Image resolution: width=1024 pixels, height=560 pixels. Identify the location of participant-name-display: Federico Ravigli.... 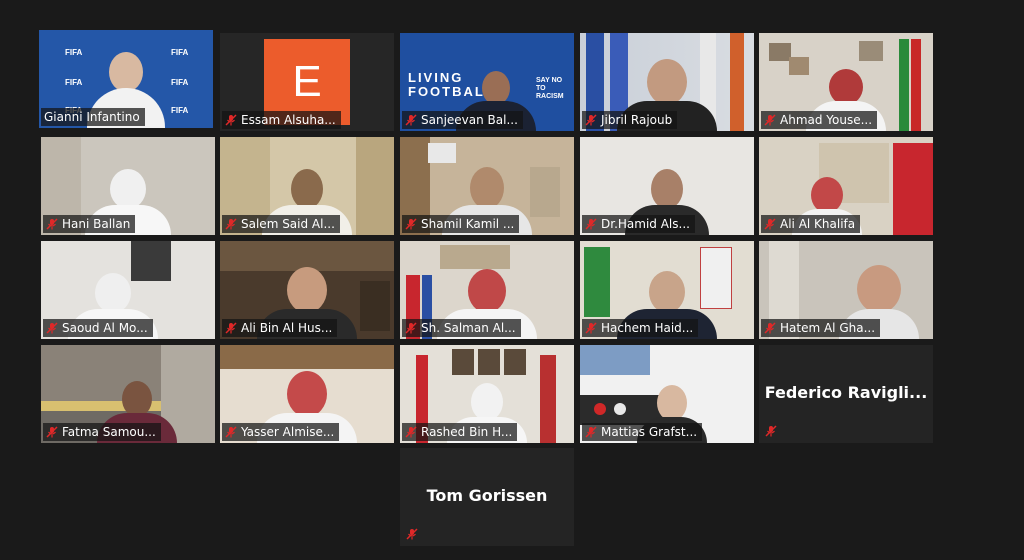
(846, 392).